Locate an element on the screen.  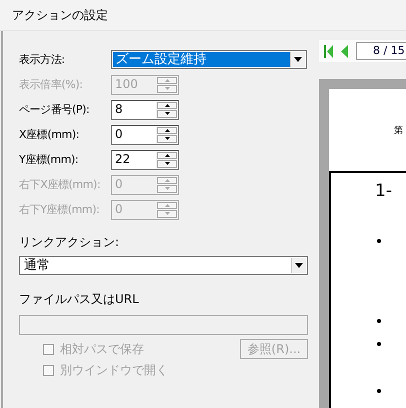
spin-field: 22 is located at coordinates (145, 160).